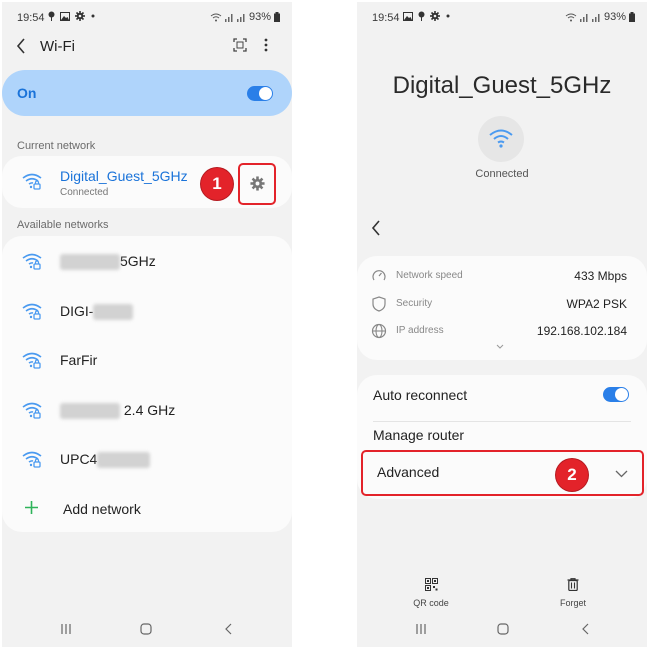 This screenshot has height=648, width=648. Describe the element at coordinates (581, 331) in the screenshot. I see `info-value: 192.168.102.184` at that location.